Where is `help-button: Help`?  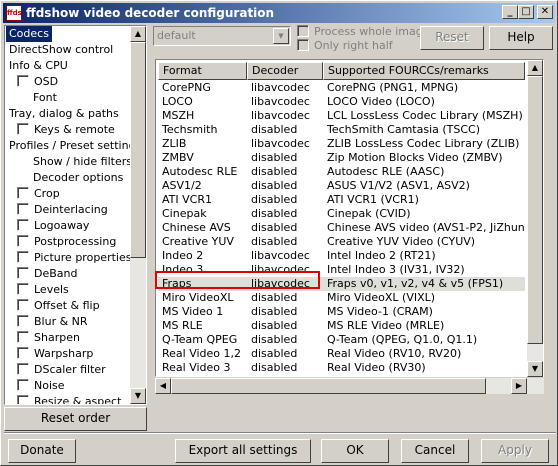
help-button: Help is located at coordinates (521, 38).